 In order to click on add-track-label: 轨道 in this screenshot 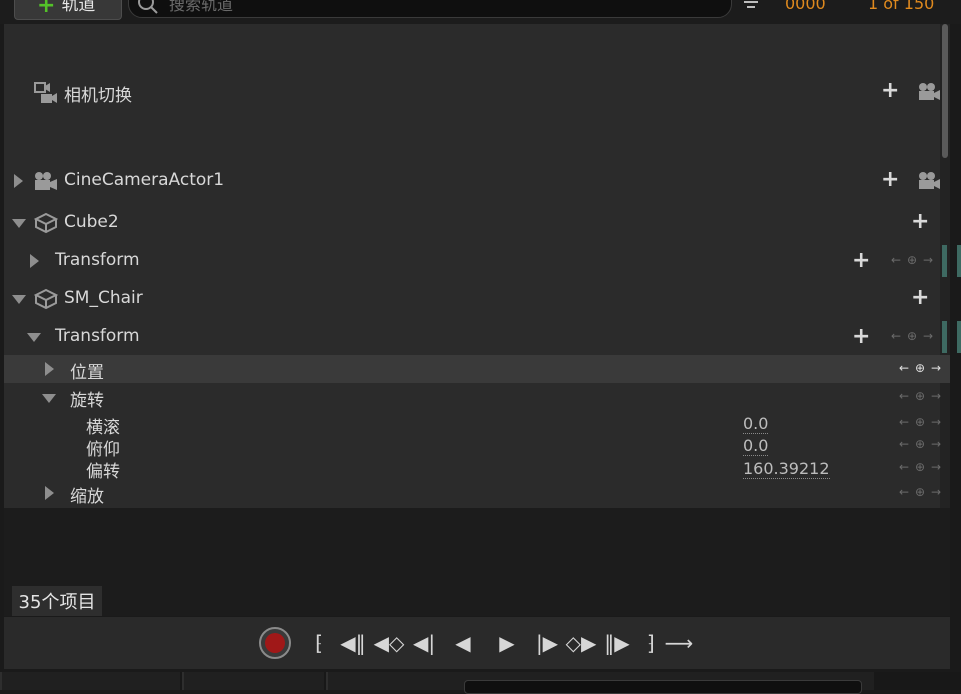, I will do `click(78, 7)`.